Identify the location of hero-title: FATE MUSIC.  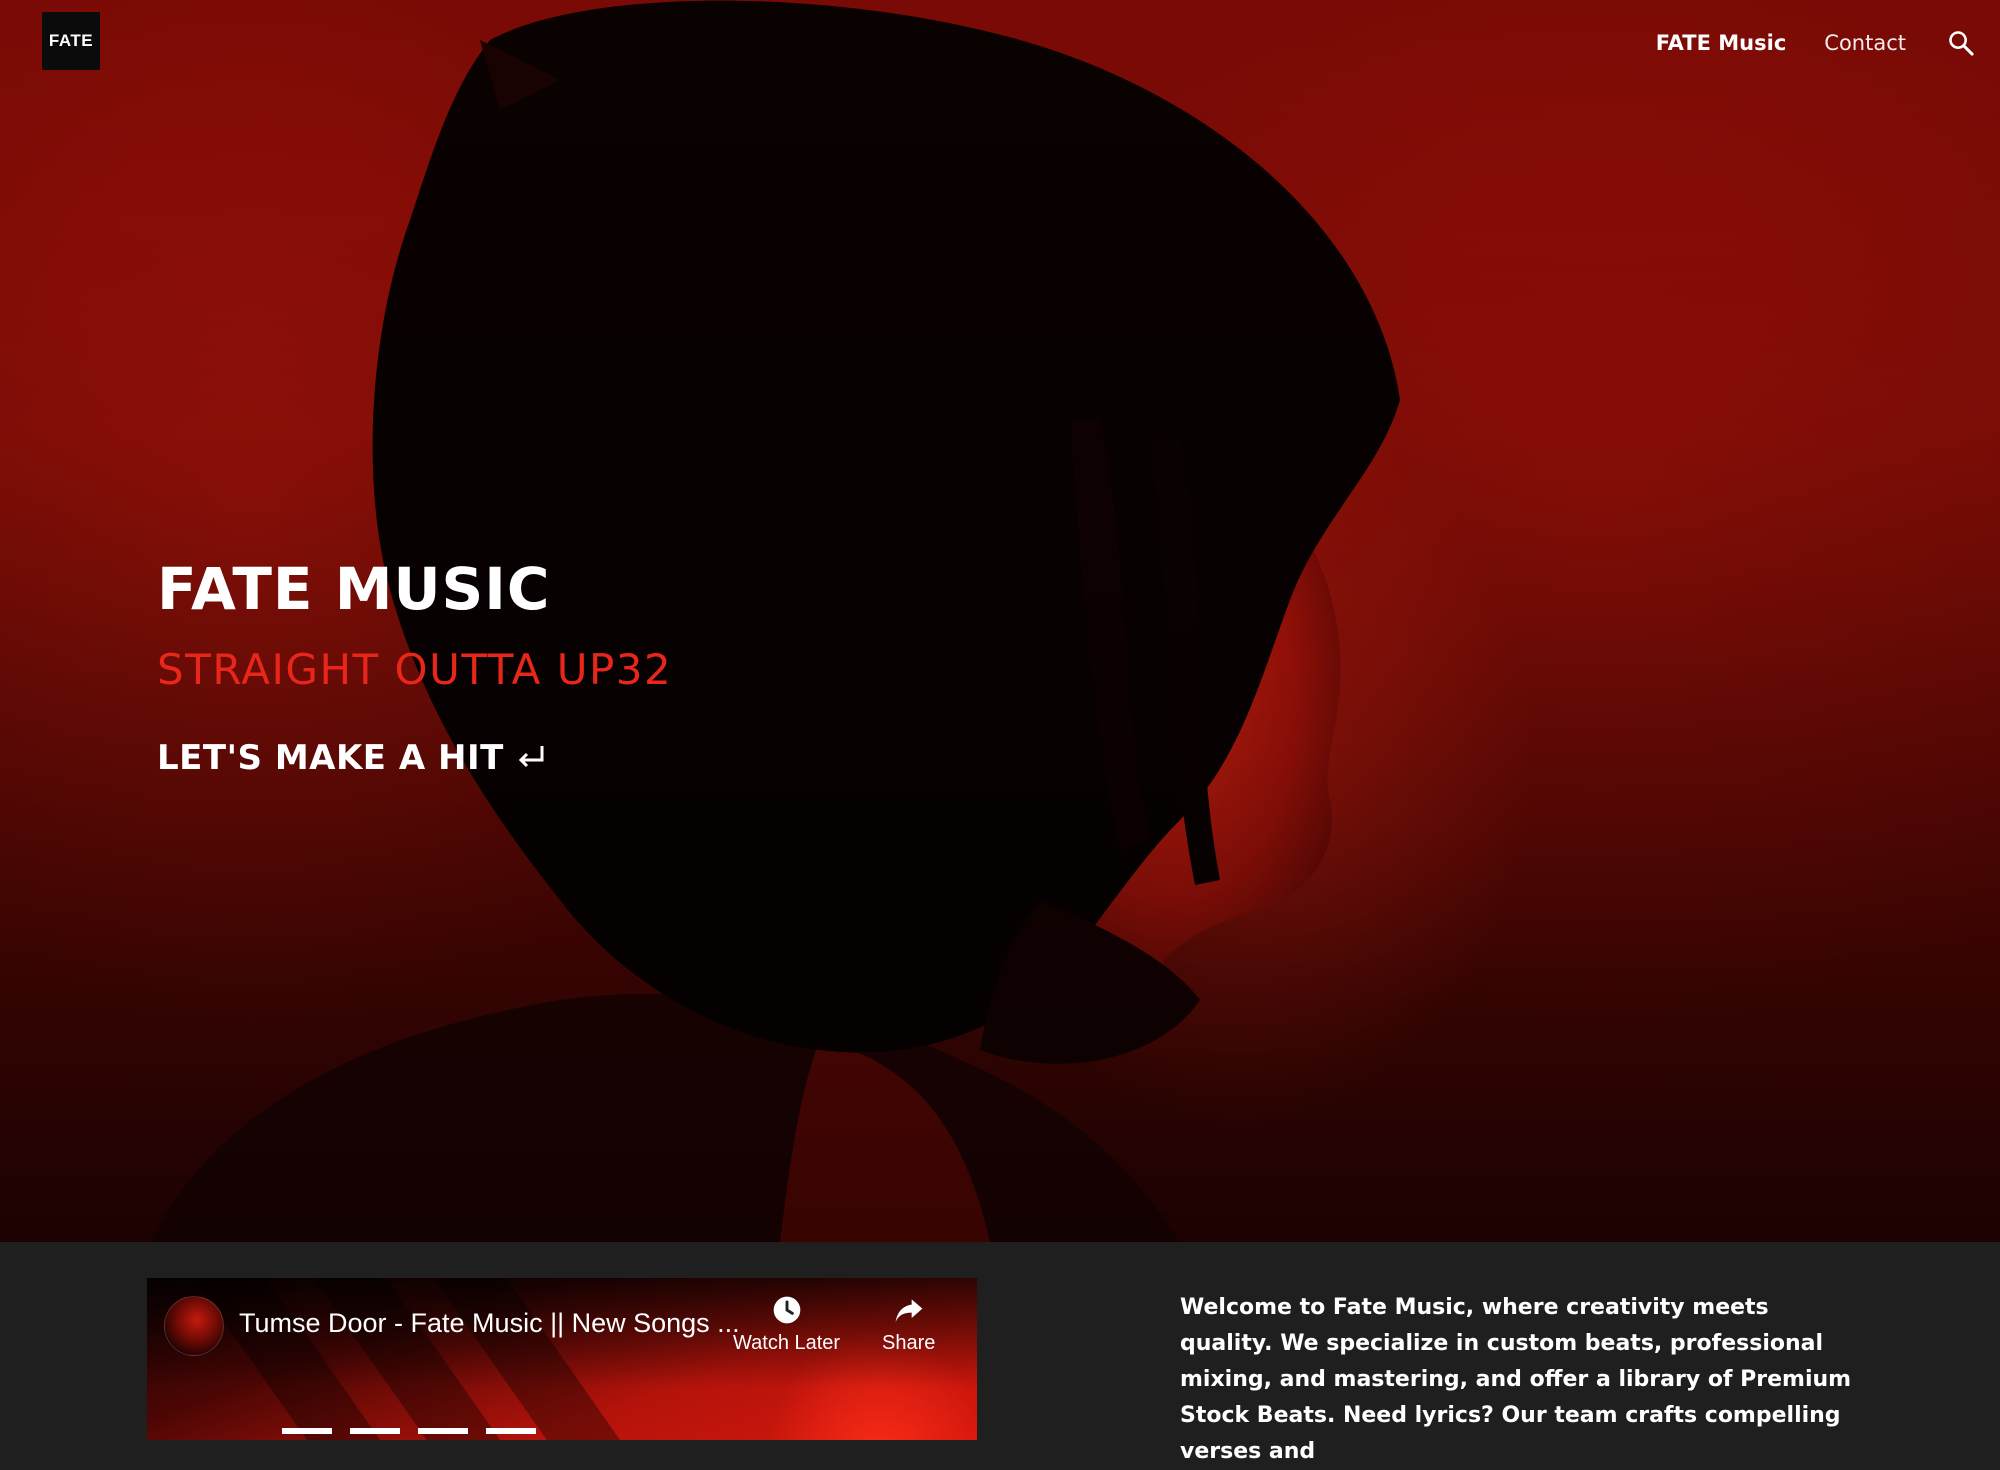
(354, 589).